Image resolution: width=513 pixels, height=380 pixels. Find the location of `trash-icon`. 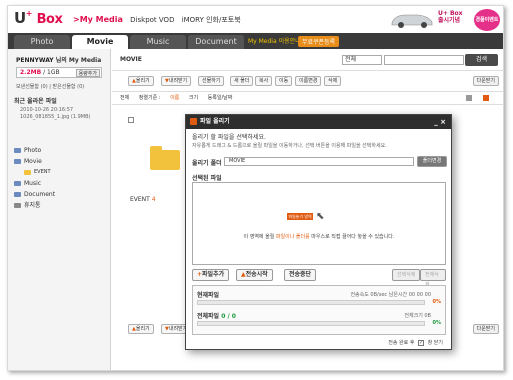

trash-icon is located at coordinates (17, 205).